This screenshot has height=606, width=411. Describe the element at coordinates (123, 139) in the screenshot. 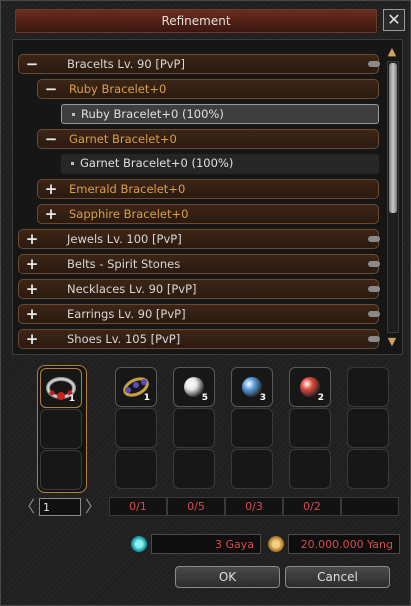

I see `subgroup-label: Garnet Bracelet+0` at that location.